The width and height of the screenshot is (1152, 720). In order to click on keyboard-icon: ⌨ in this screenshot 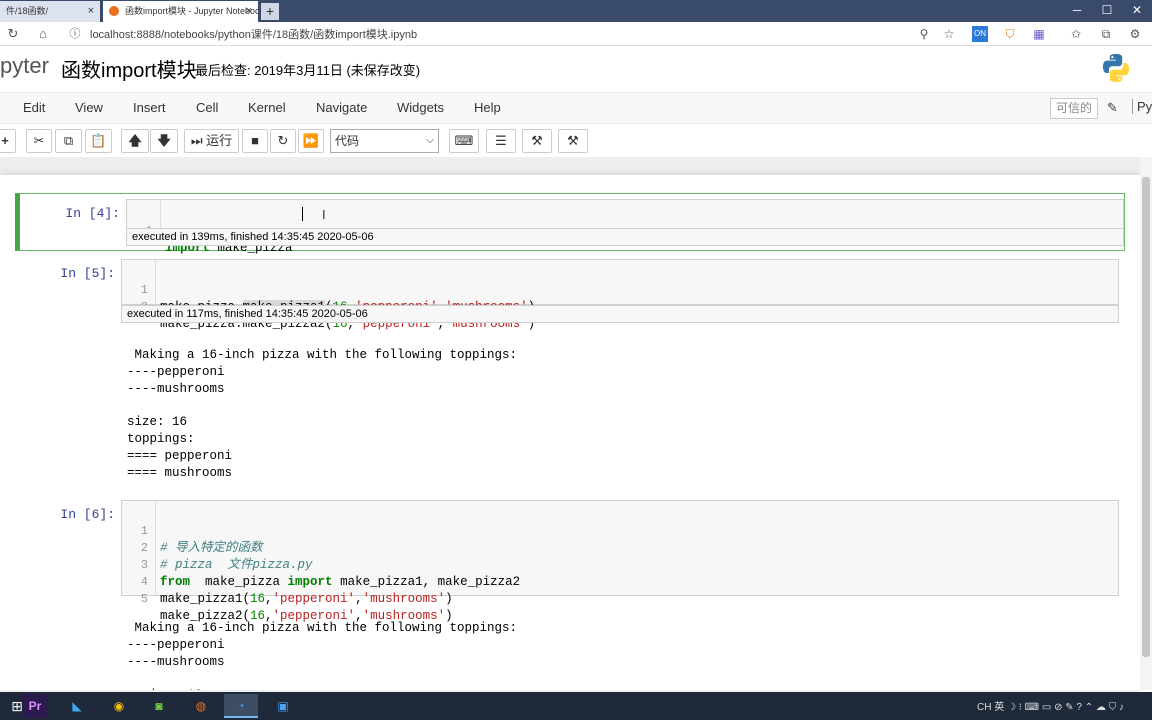, I will do `click(464, 141)`.